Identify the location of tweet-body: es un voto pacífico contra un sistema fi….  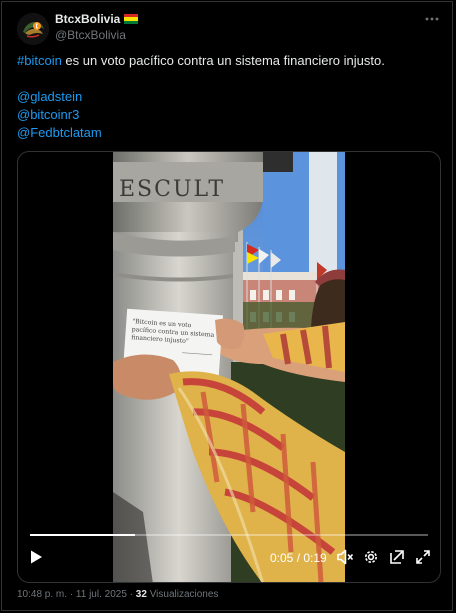
(223, 60).